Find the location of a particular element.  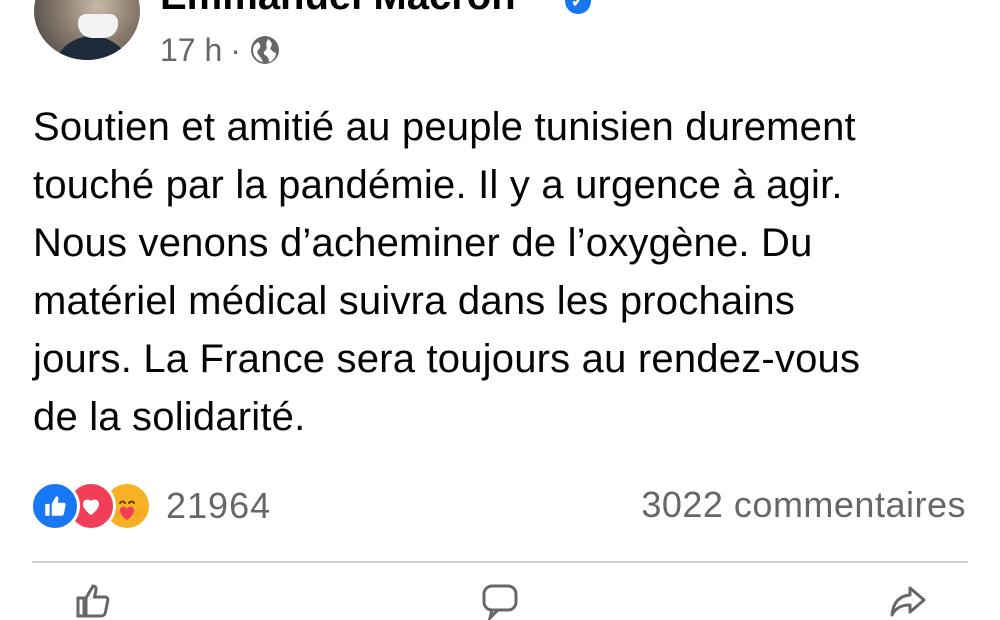

reactions-count: 21964 is located at coordinates (219, 505).